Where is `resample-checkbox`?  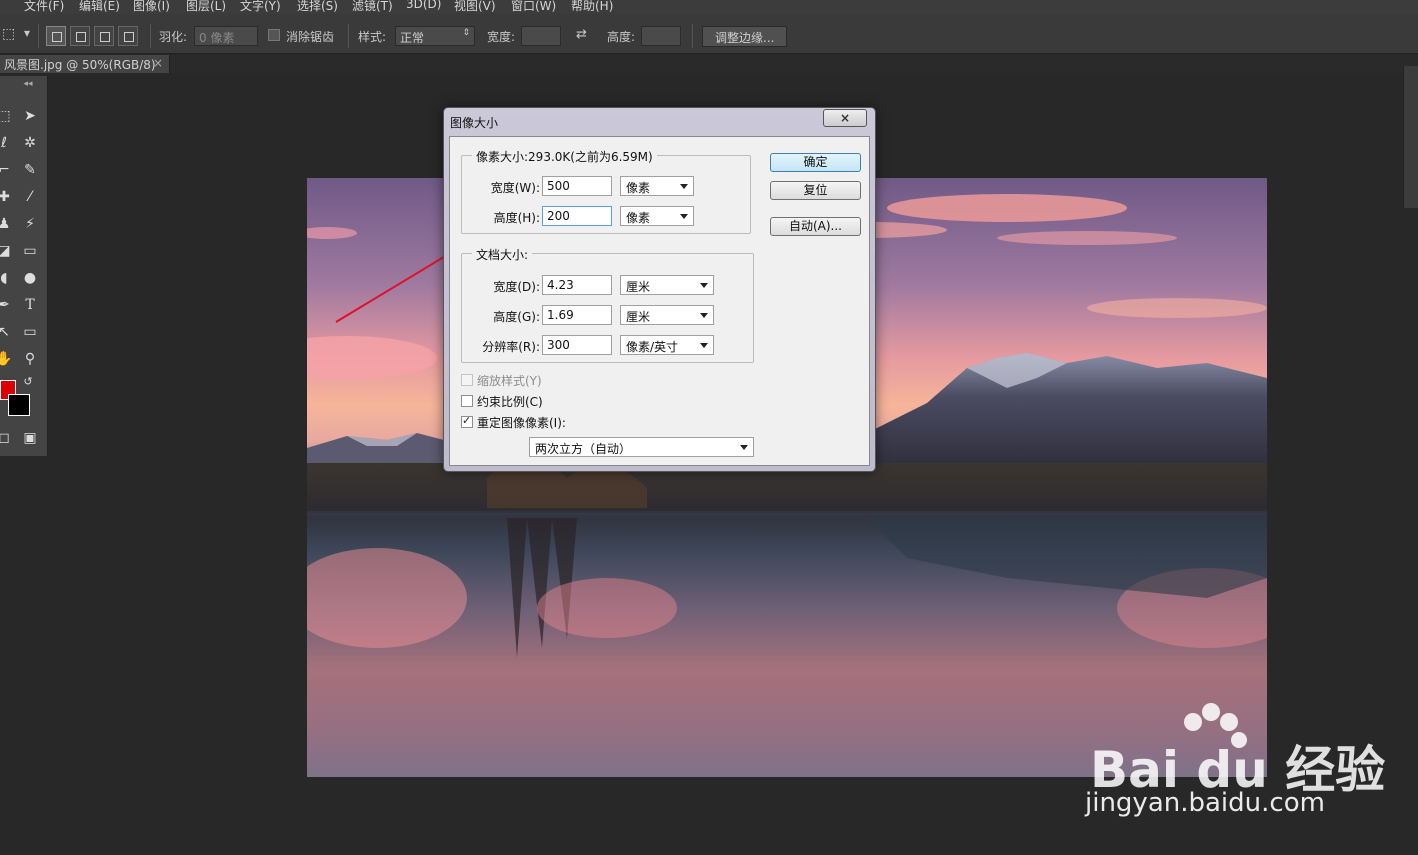 resample-checkbox is located at coordinates (467, 421).